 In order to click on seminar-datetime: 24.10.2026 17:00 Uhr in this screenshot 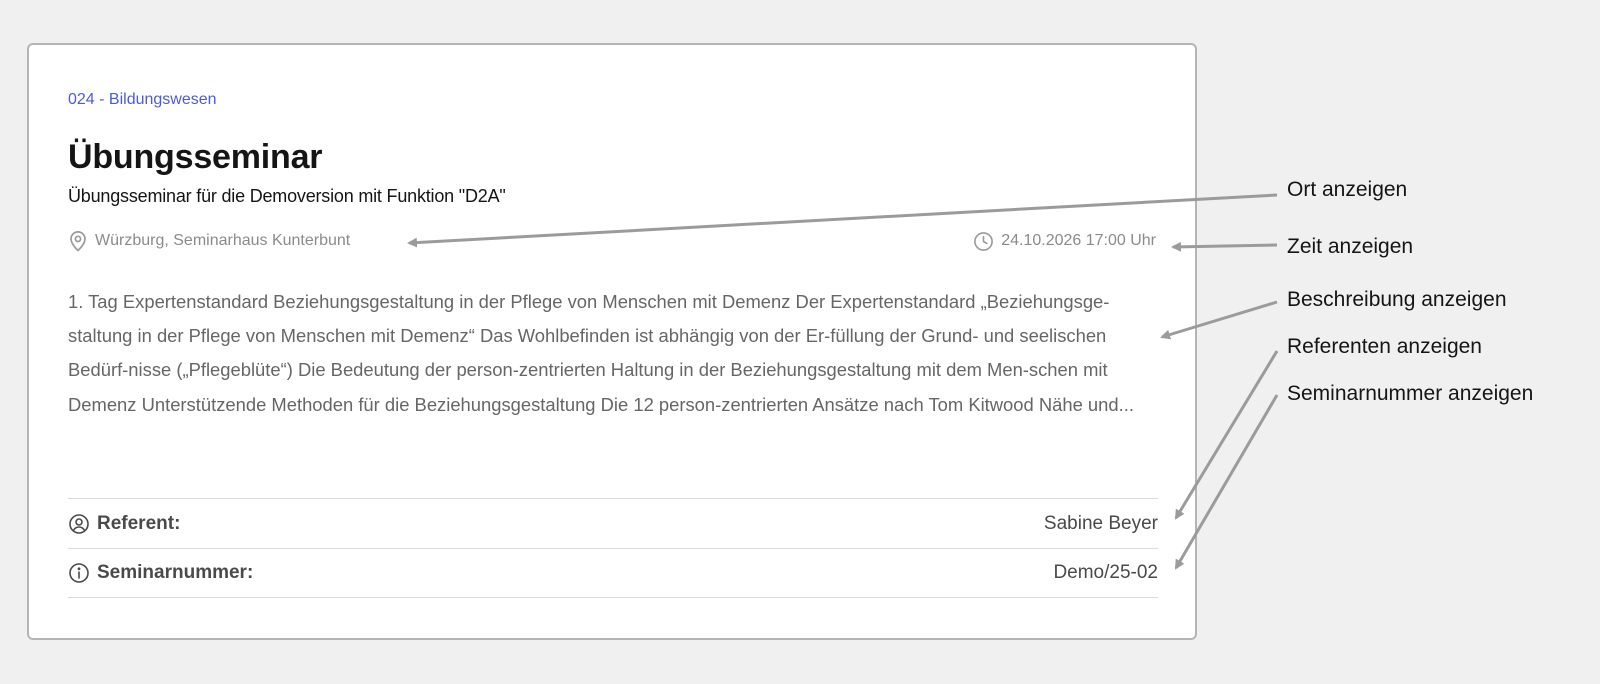, I will do `click(1064, 241)`.